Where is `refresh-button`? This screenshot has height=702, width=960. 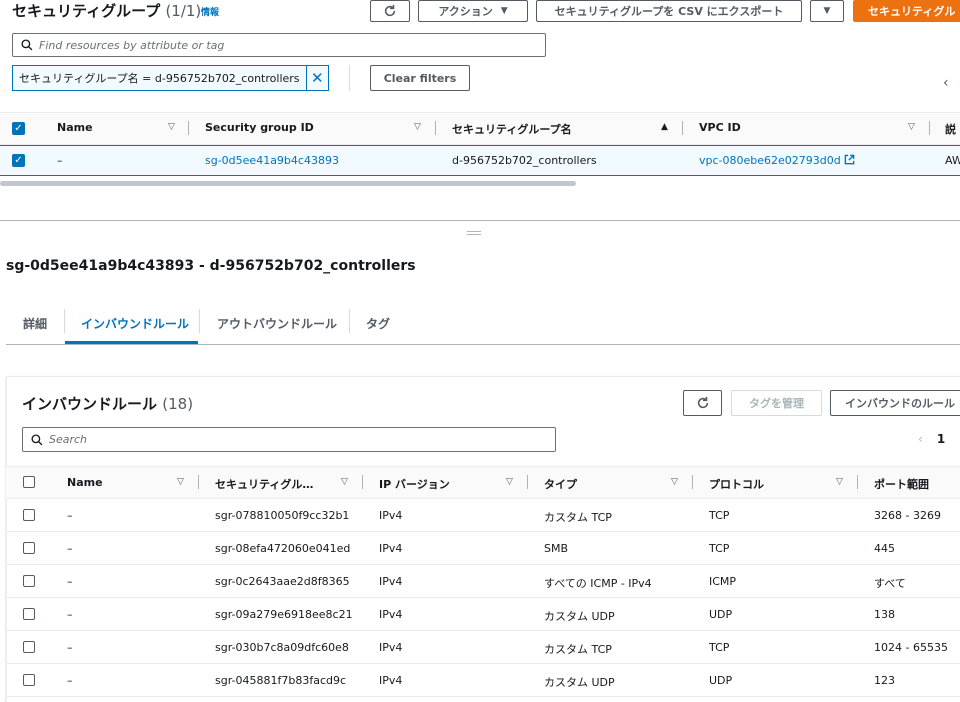
refresh-button is located at coordinates (390, 11).